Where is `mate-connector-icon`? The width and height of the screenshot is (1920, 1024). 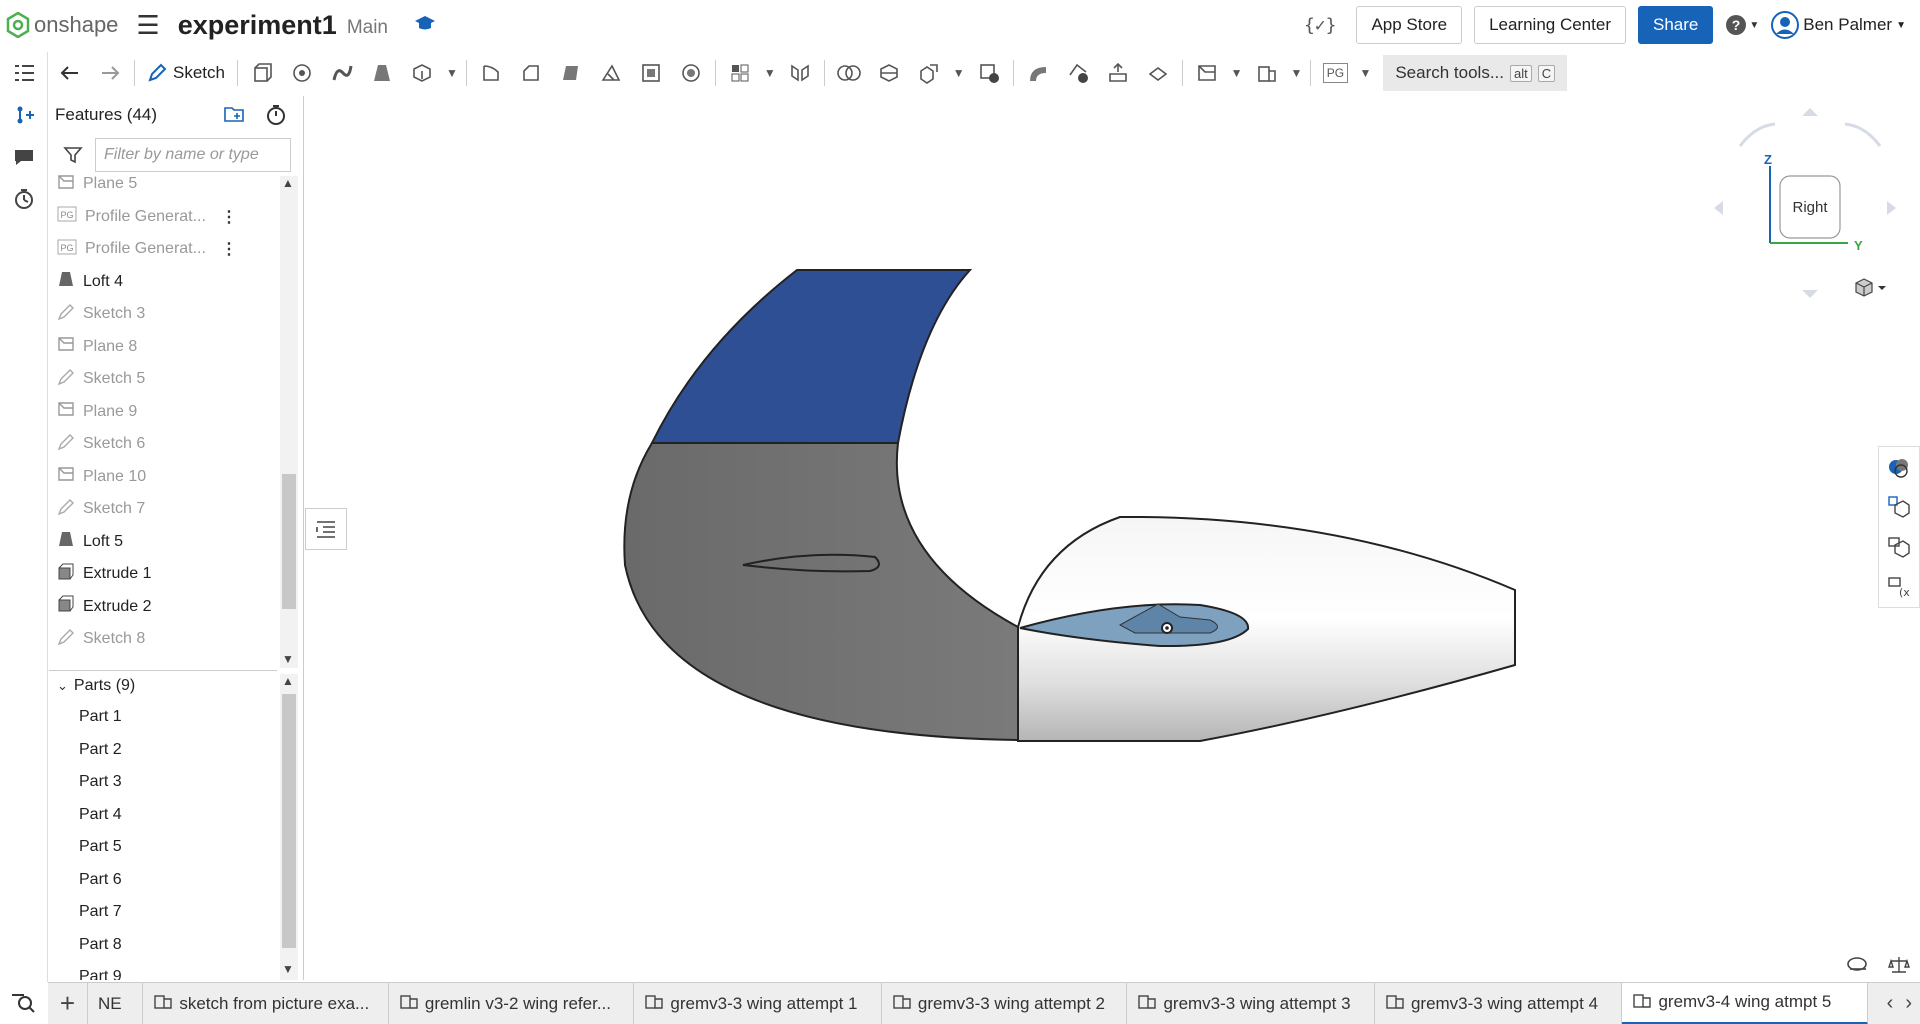
mate-connector-icon is located at coordinates (1267, 73).